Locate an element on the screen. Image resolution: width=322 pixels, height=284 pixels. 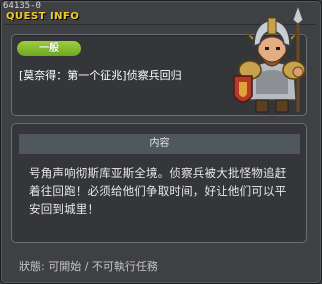
quest-category-badge: 一般 is located at coordinates (49, 48).